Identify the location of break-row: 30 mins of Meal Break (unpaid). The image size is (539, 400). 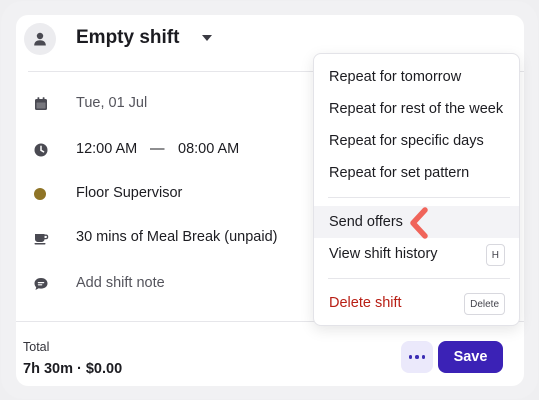
(166, 238).